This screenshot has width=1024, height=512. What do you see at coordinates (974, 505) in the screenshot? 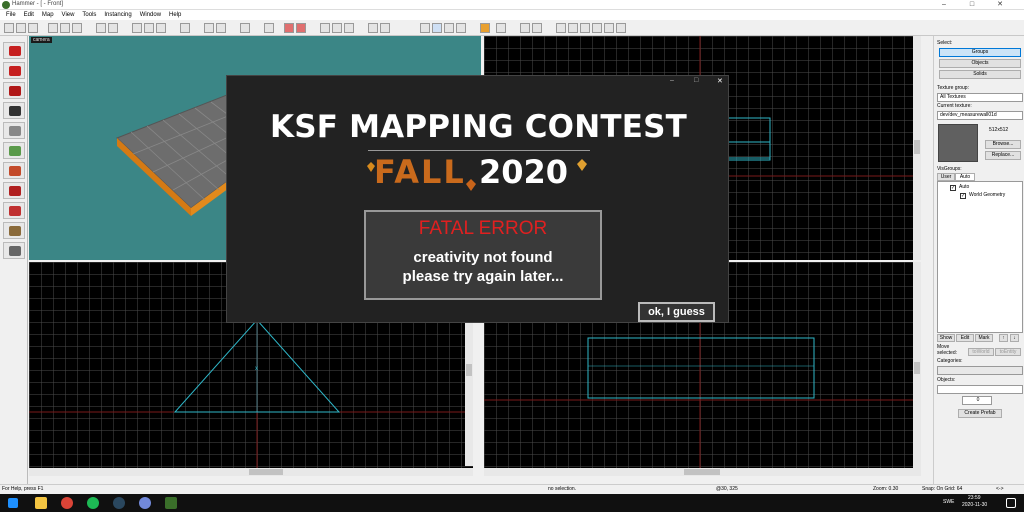
I see `clock-date: 2020-11-30` at bounding box center [974, 505].